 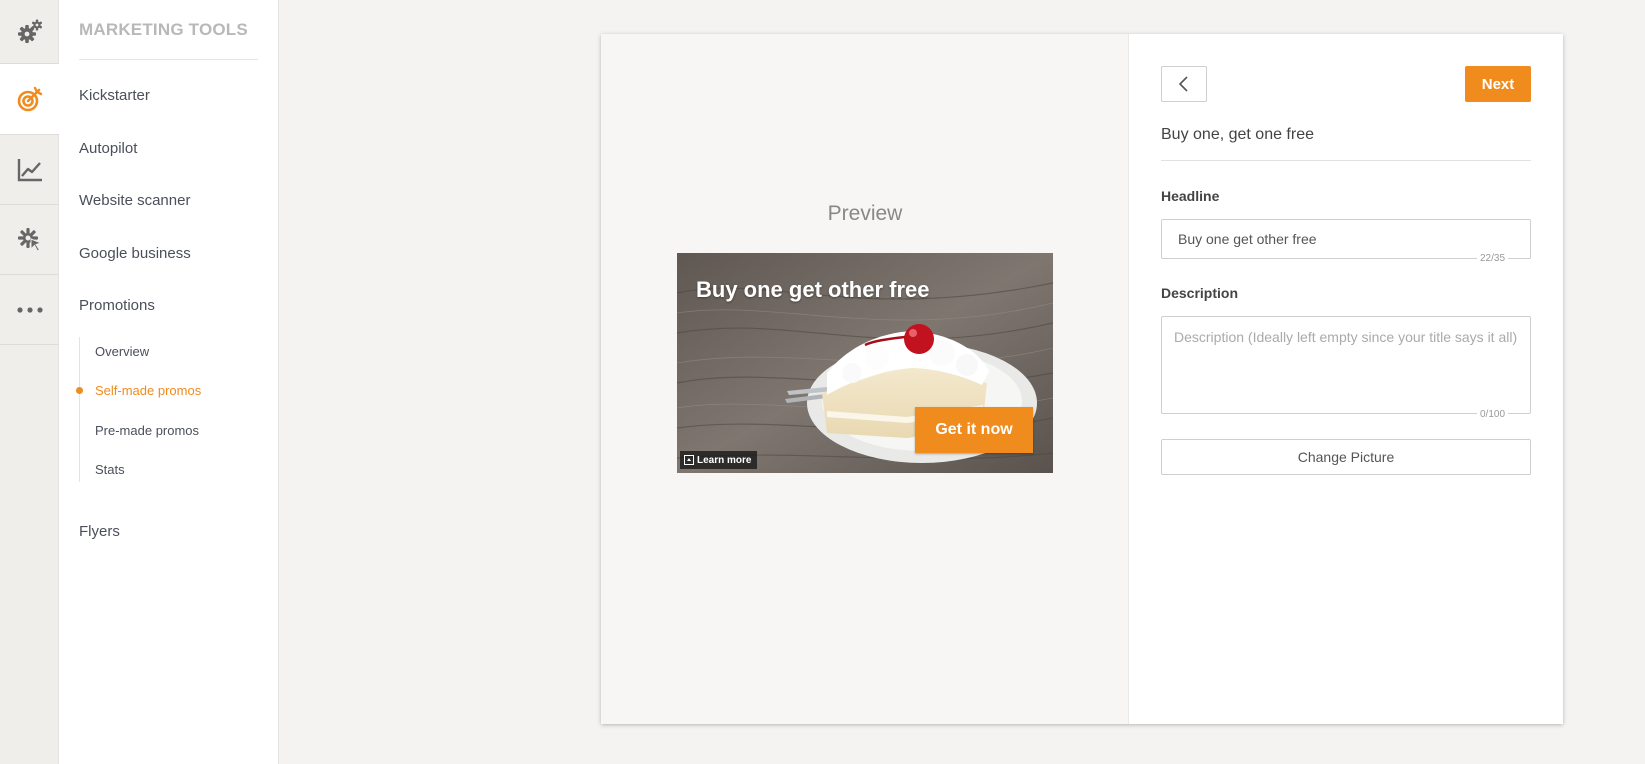 I want to click on subnav-item-stats: Stats, so click(x=110, y=469).